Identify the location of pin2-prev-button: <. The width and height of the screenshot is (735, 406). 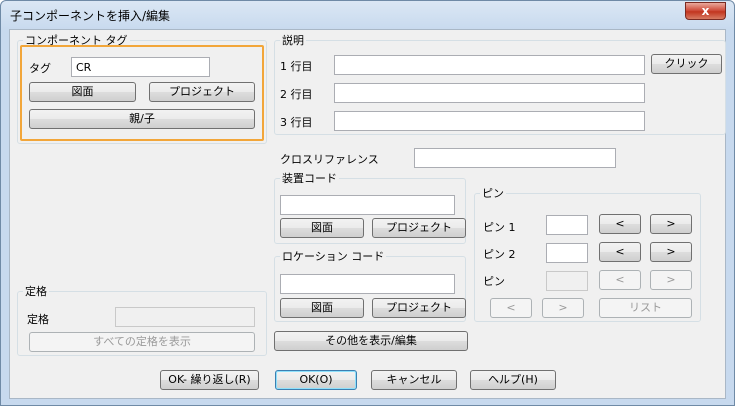
(620, 252).